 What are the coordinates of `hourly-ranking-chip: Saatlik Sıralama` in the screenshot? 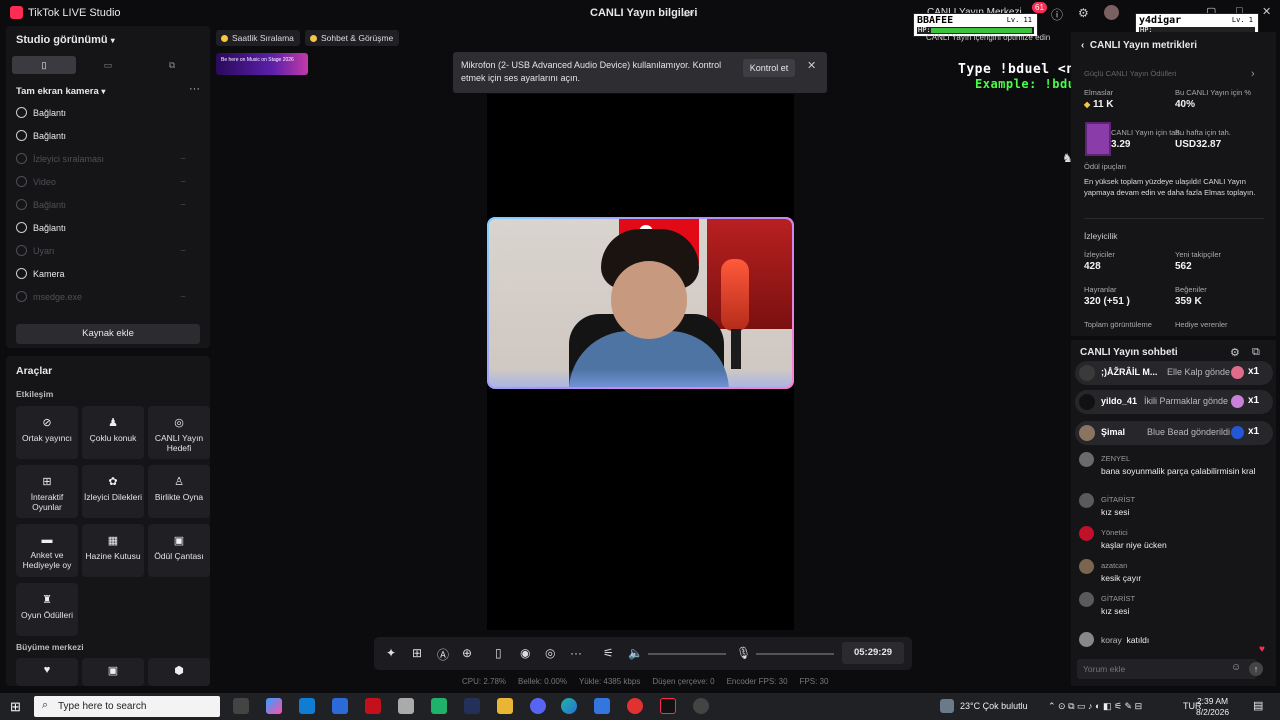 It's located at (258, 38).